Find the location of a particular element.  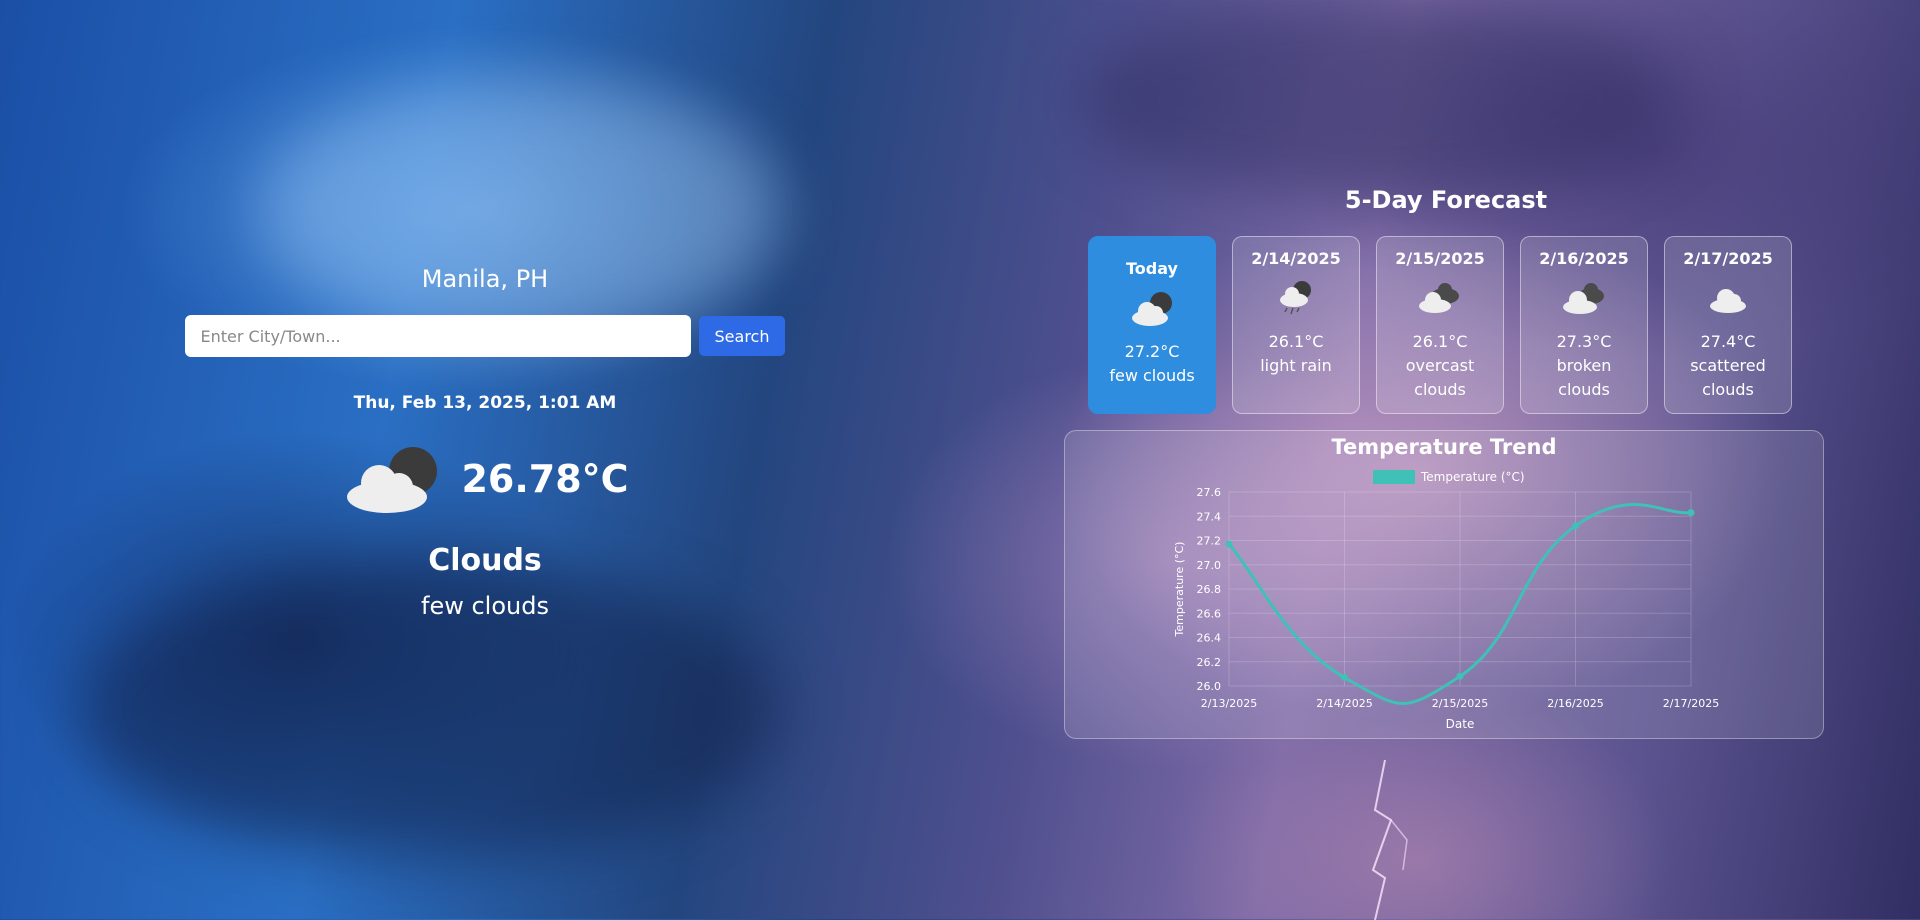

x-tick-label: 2/15/2025 is located at coordinates (1460, 703).